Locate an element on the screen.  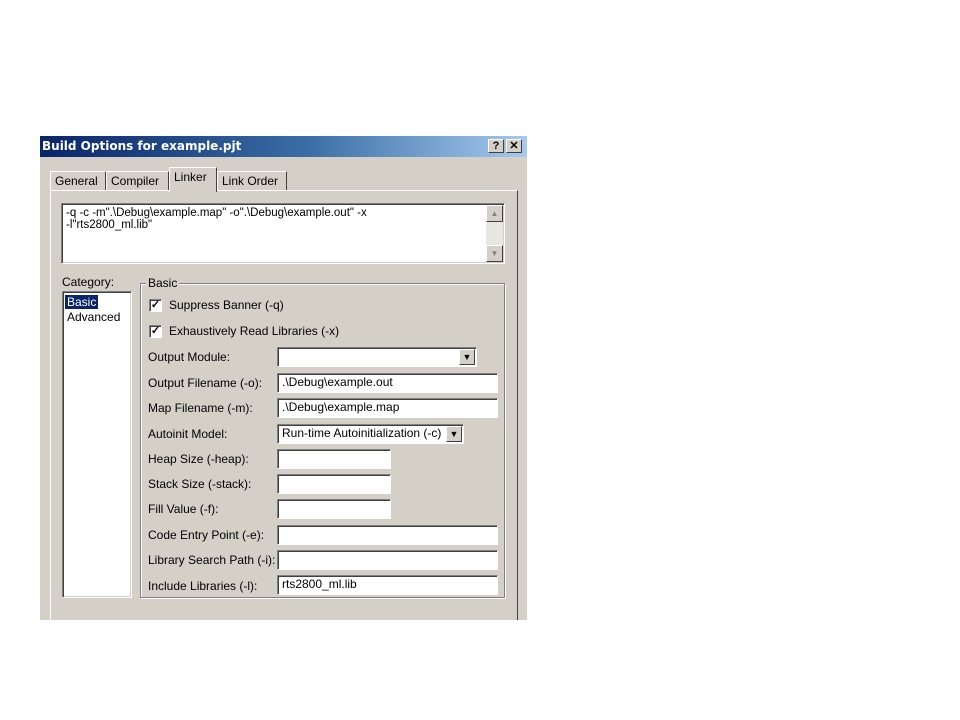
autoinit-model-value: Run-time Autoinitialization (-c) is located at coordinates (362, 433).